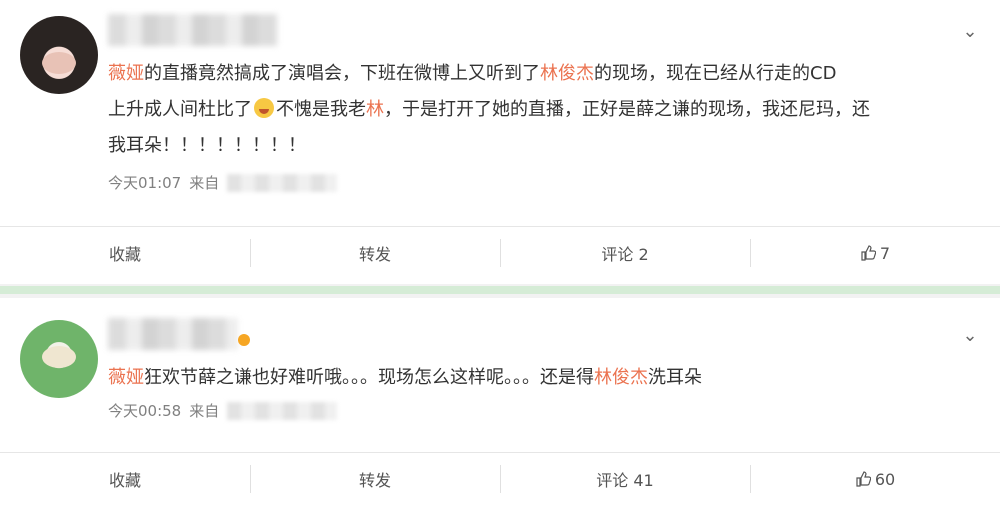  Describe the element at coordinates (405, 377) in the screenshot. I see `post-content: 薇娅狂欢节薛之谦也好难听哦。。。现场怎么这样呢。。。还是得林俊杰洗耳朵` at that location.